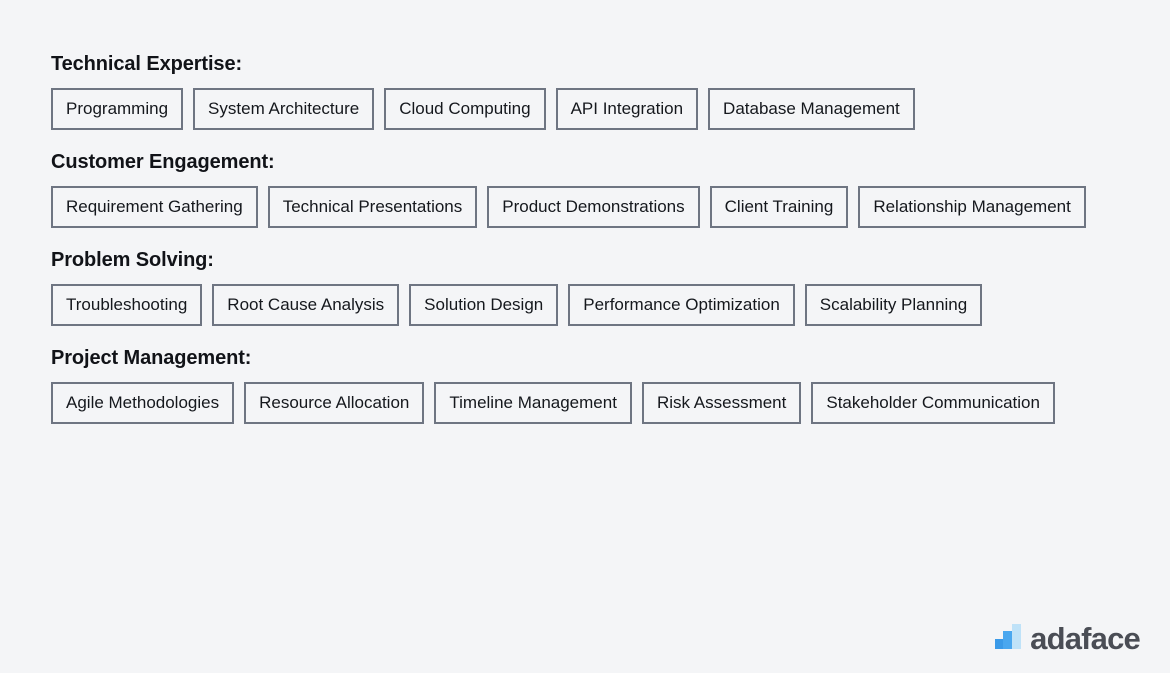  I want to click on bar-chart-icon-bar-small, so click(999, 644).